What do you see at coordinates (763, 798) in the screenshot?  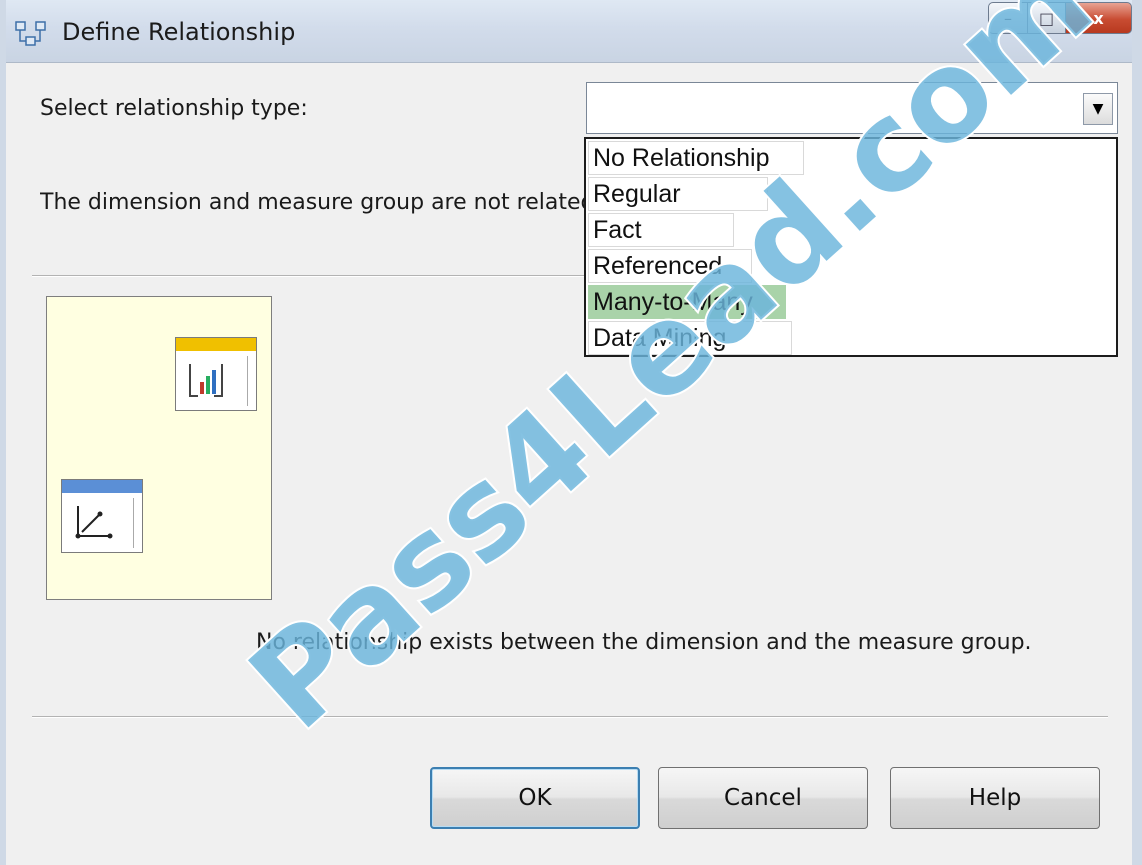 I see `cancel-button: Cancel` at bounding box center [763, 798].